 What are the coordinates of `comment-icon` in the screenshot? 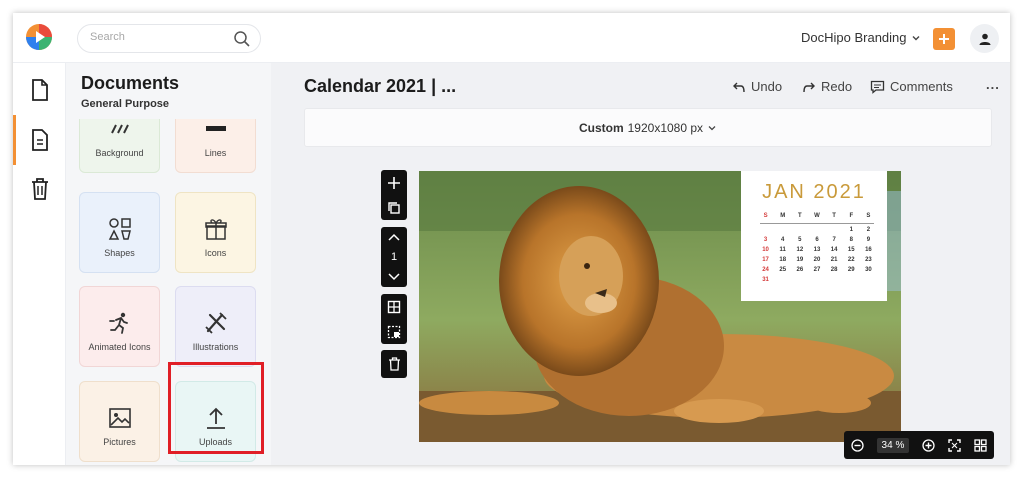 It's located at (877, 87).